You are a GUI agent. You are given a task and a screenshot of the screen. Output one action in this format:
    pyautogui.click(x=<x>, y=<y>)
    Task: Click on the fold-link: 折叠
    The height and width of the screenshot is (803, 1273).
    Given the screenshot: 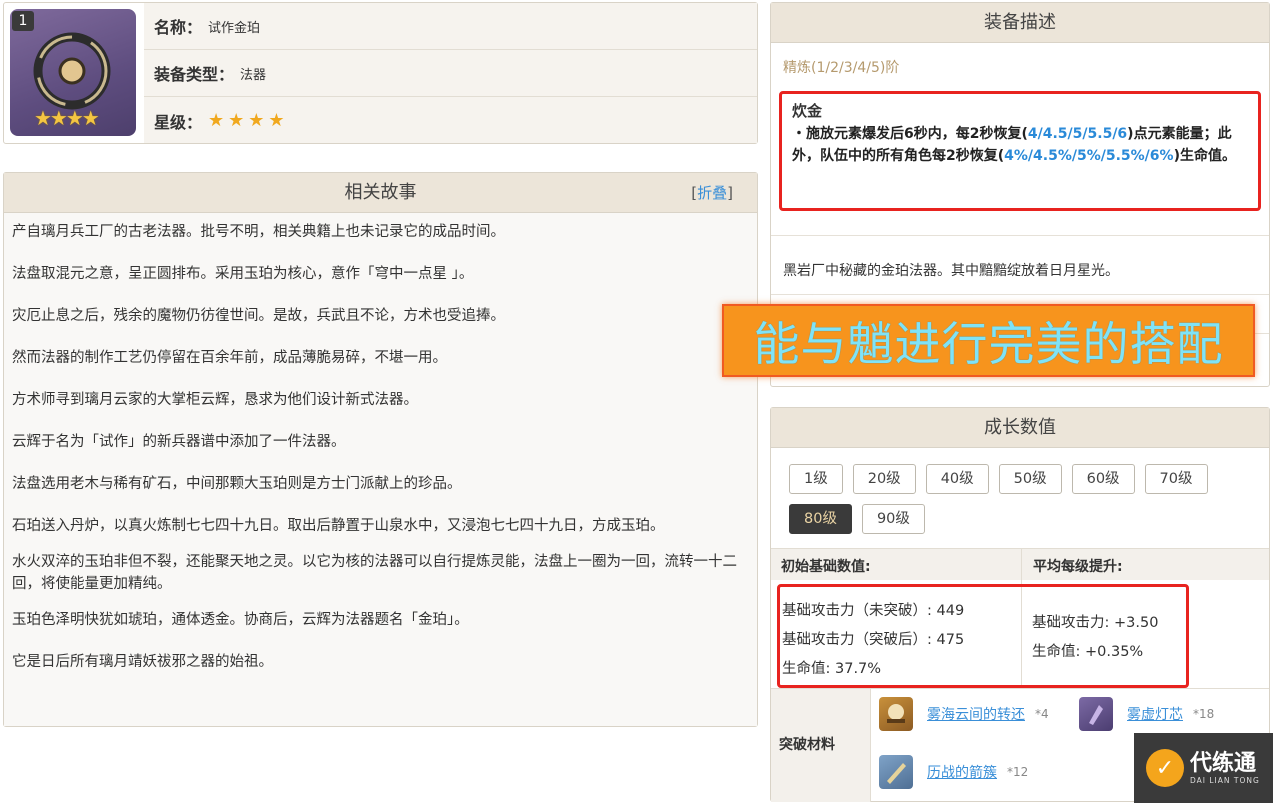 What is the action you would take?
    pyautogui.click(x=712, y=193)
    